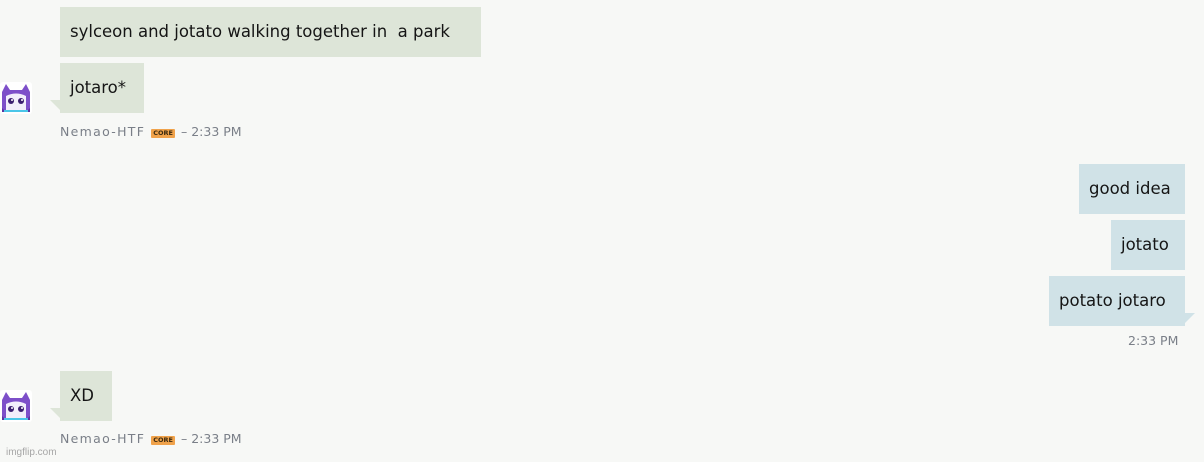 This screenshot has width=1204, height=462. What do you see at coordinates (102, 88) in the screenshot?
I see `message-bubble-incoming: jotaro*` at bounding box center [102, 88].